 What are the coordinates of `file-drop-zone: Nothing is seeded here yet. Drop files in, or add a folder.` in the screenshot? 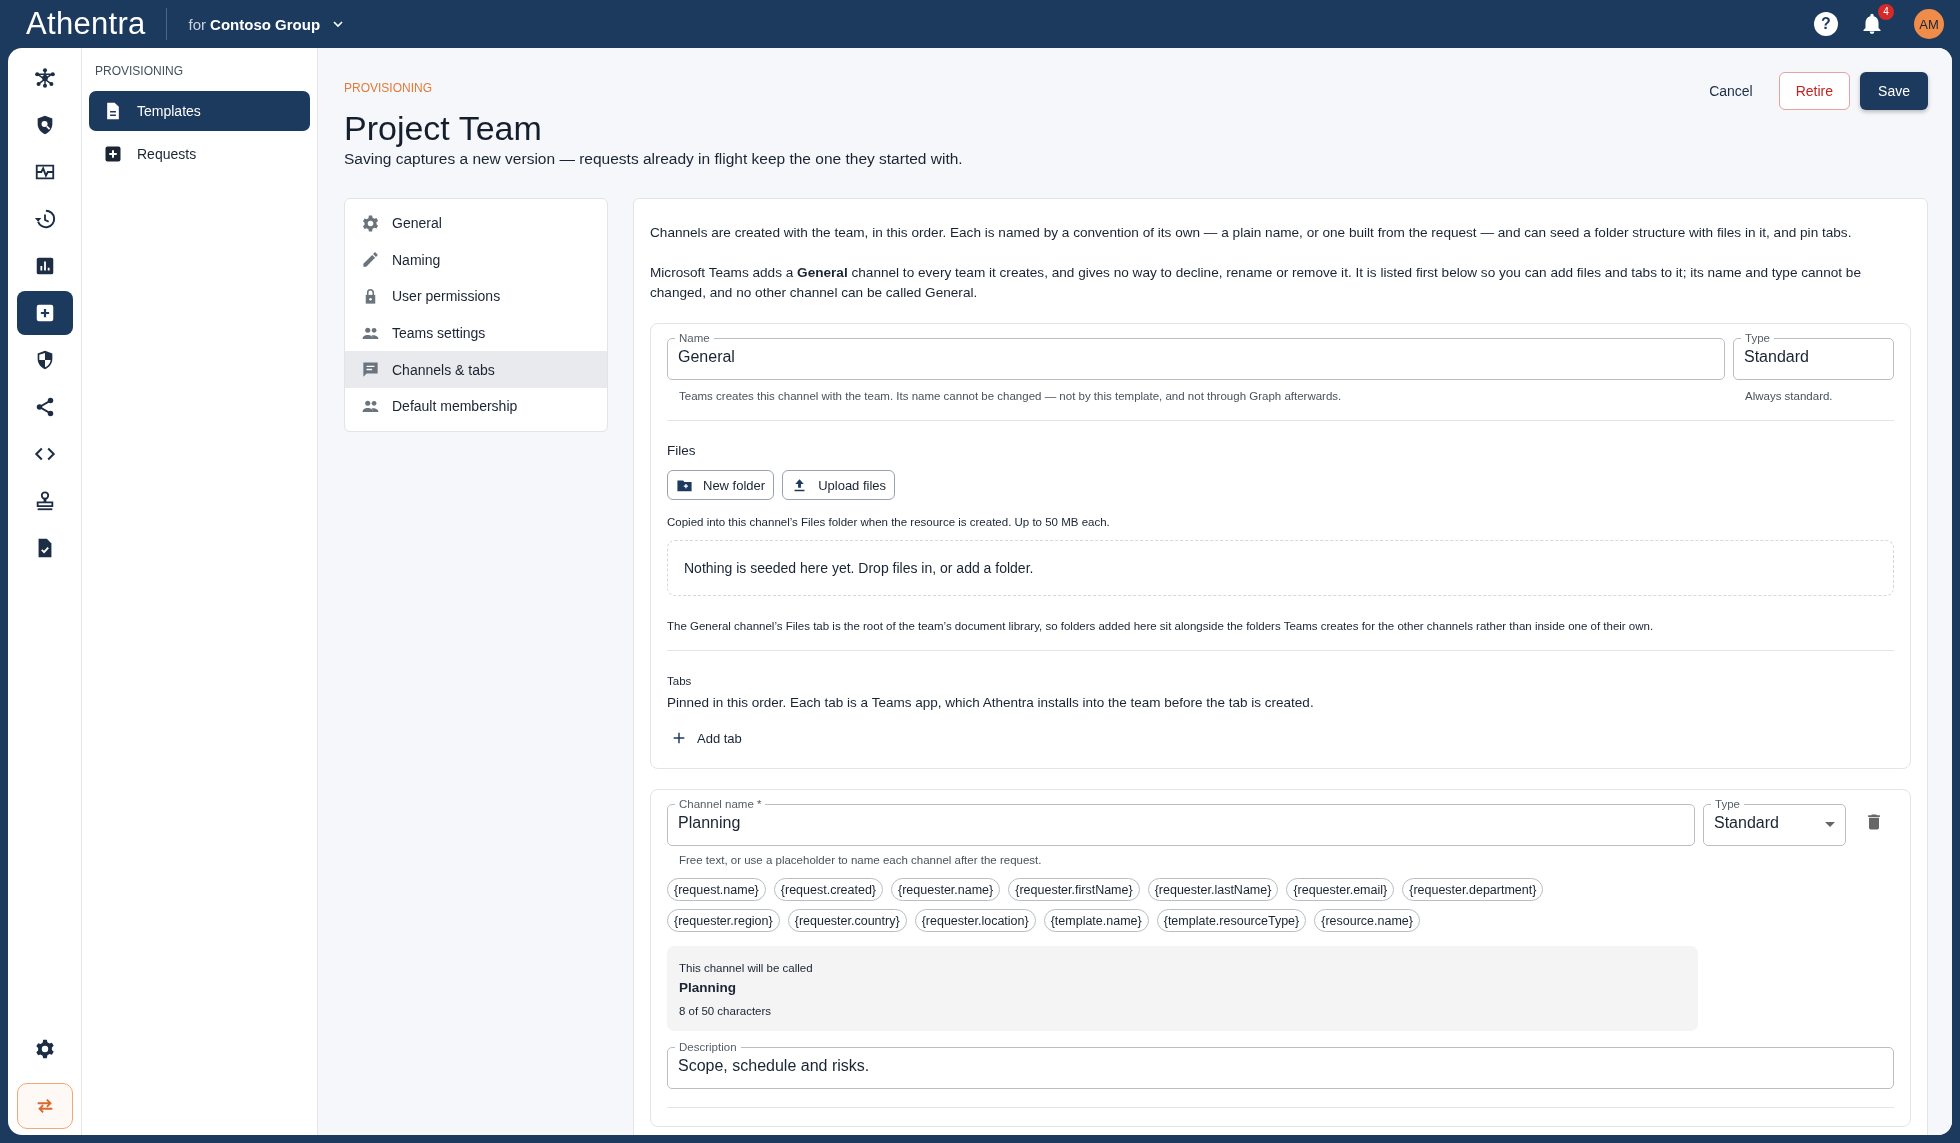 It's located at (1280, 568).